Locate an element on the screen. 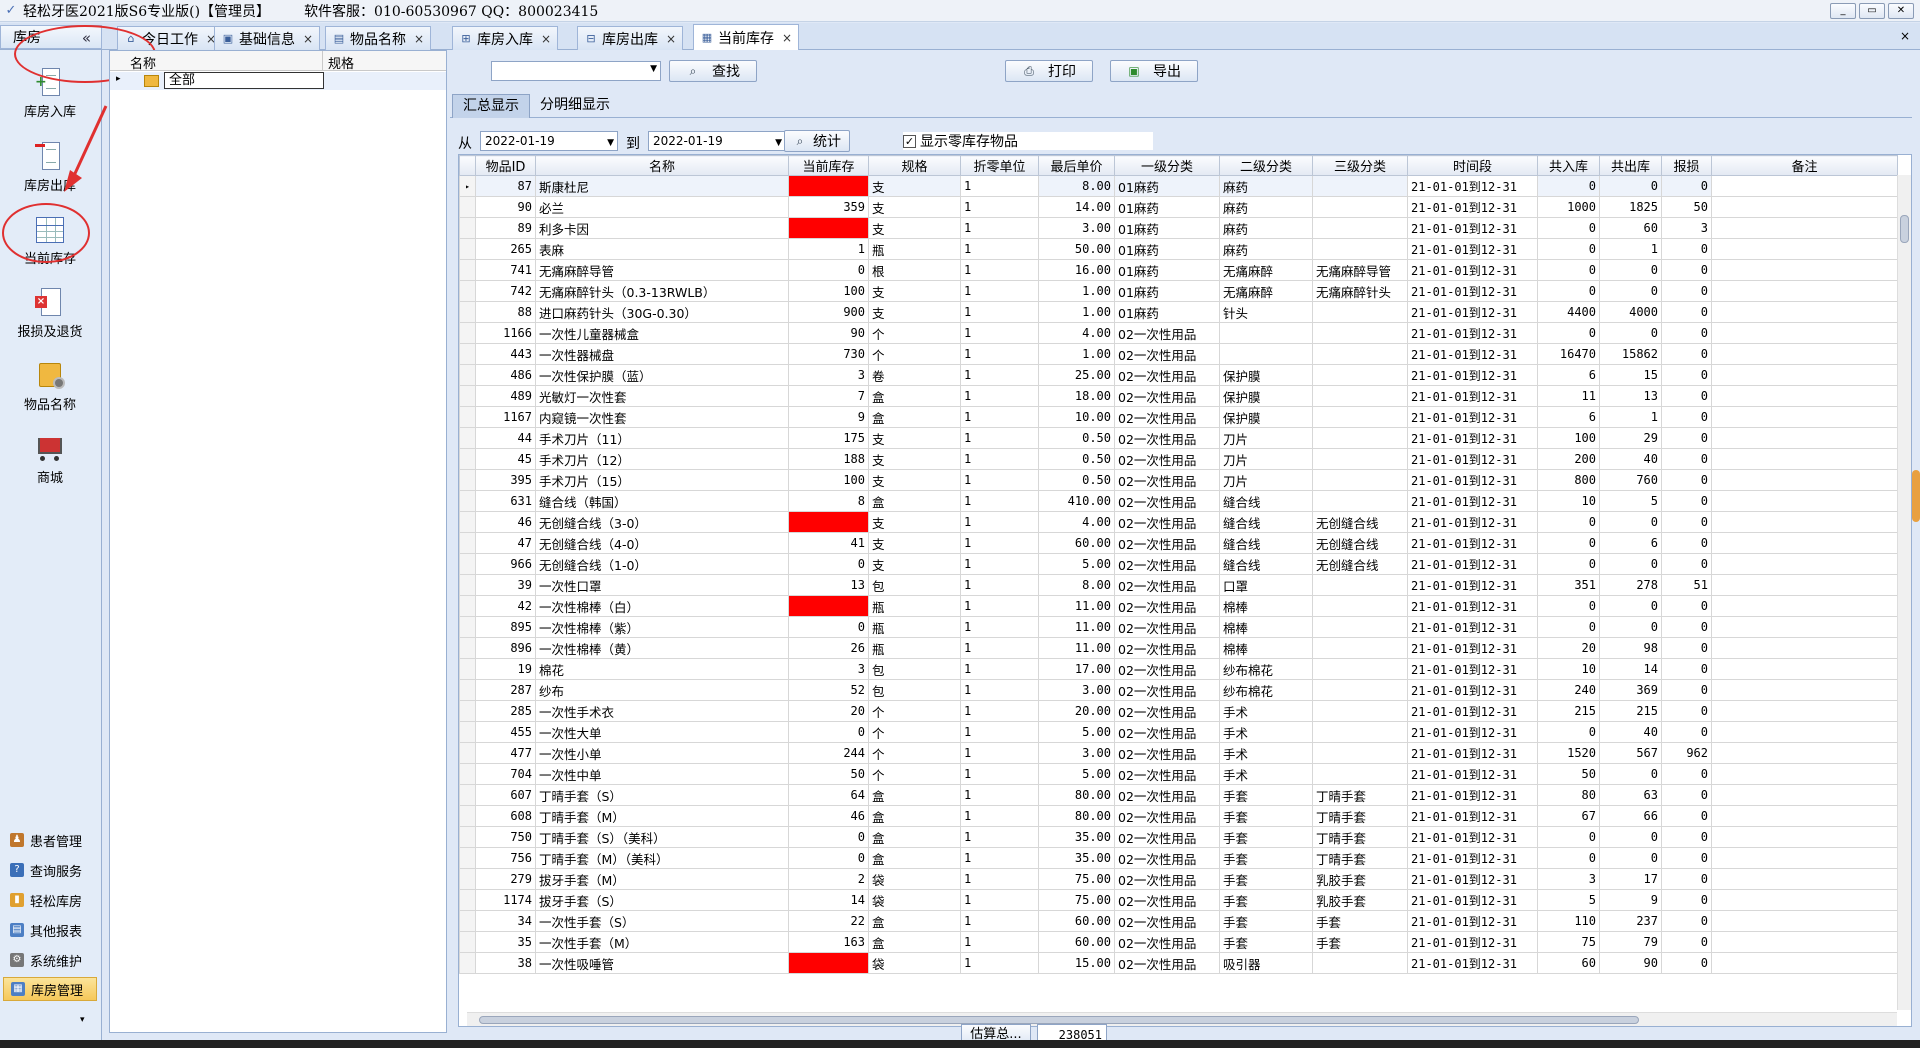  column-header: 规格 is located at coordinates (914, 165).